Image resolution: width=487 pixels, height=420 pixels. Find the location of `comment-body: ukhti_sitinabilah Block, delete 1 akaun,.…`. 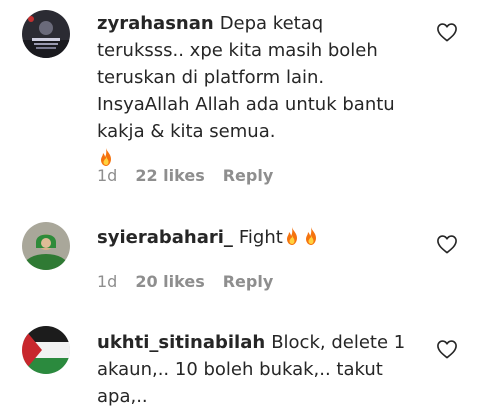

comment-body: ukhti_sitinabilah Block, delete 1 akaun,.… is located at coordinates (253, 369).